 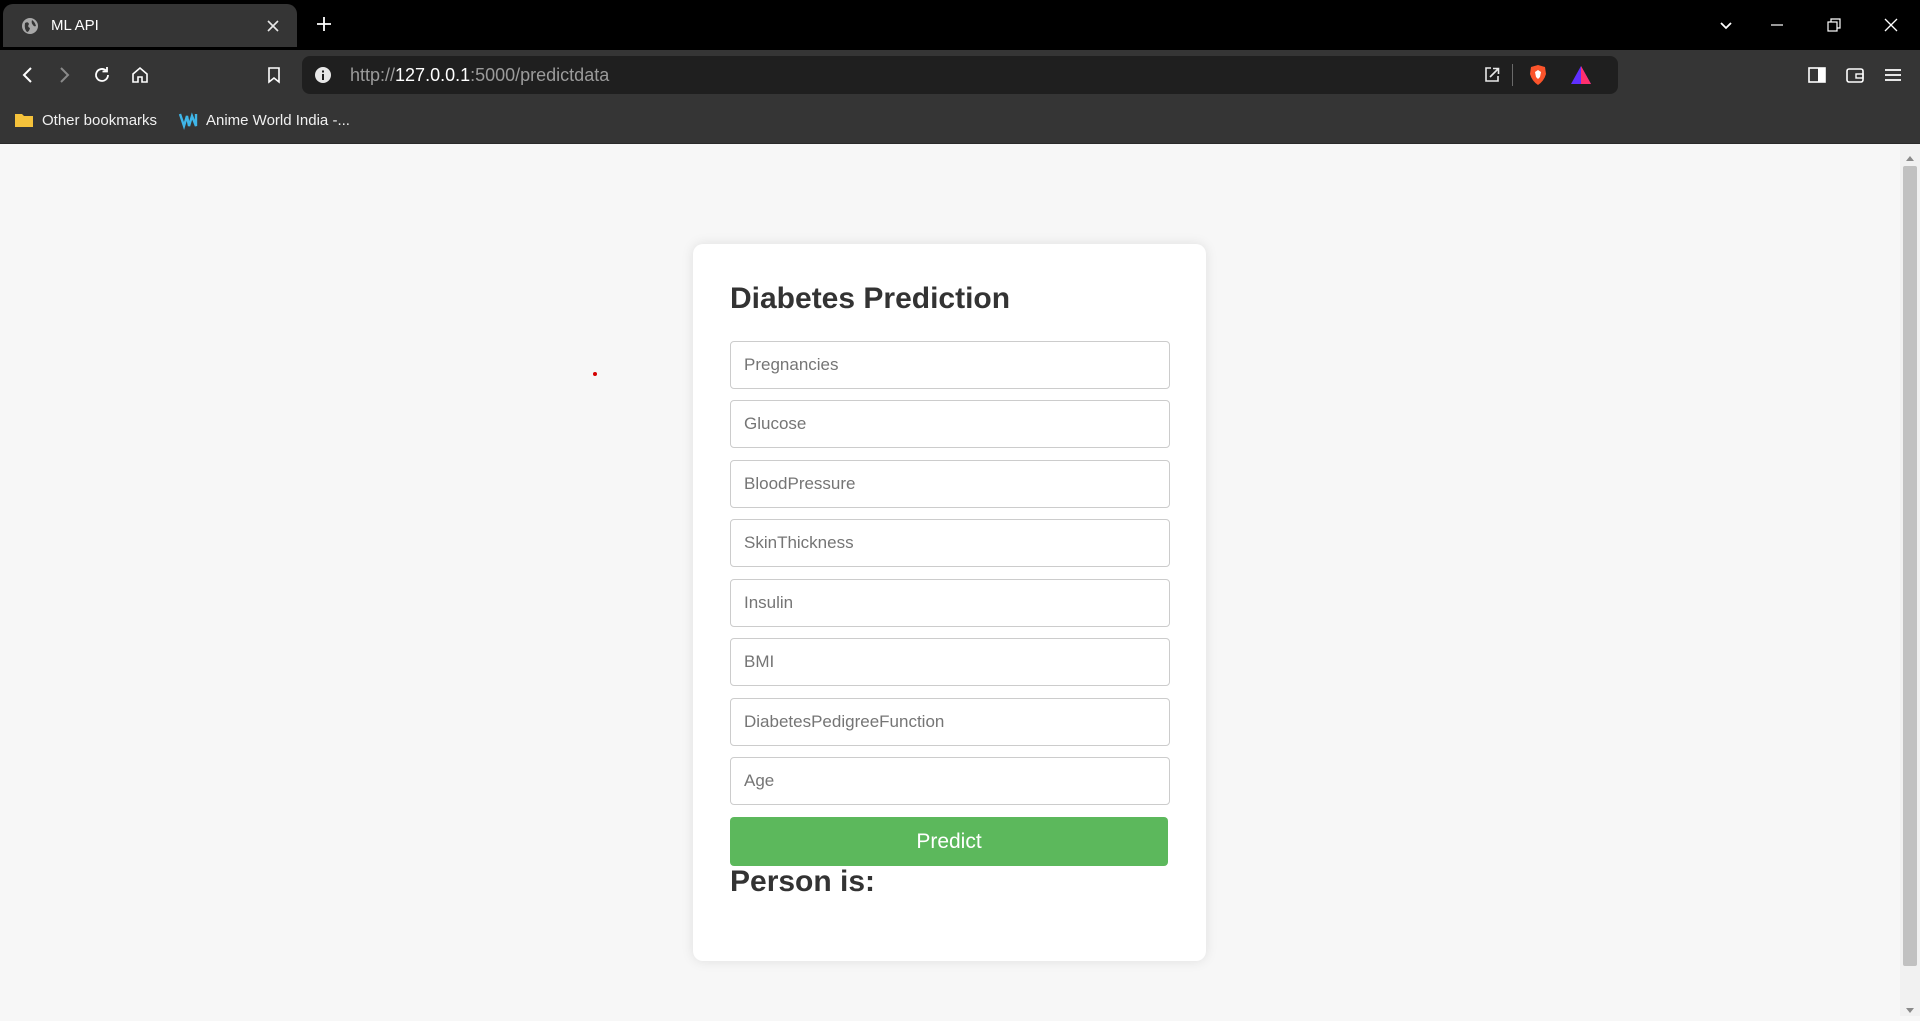 I want to click on pregnancies-input, so click(x=950, y=365).